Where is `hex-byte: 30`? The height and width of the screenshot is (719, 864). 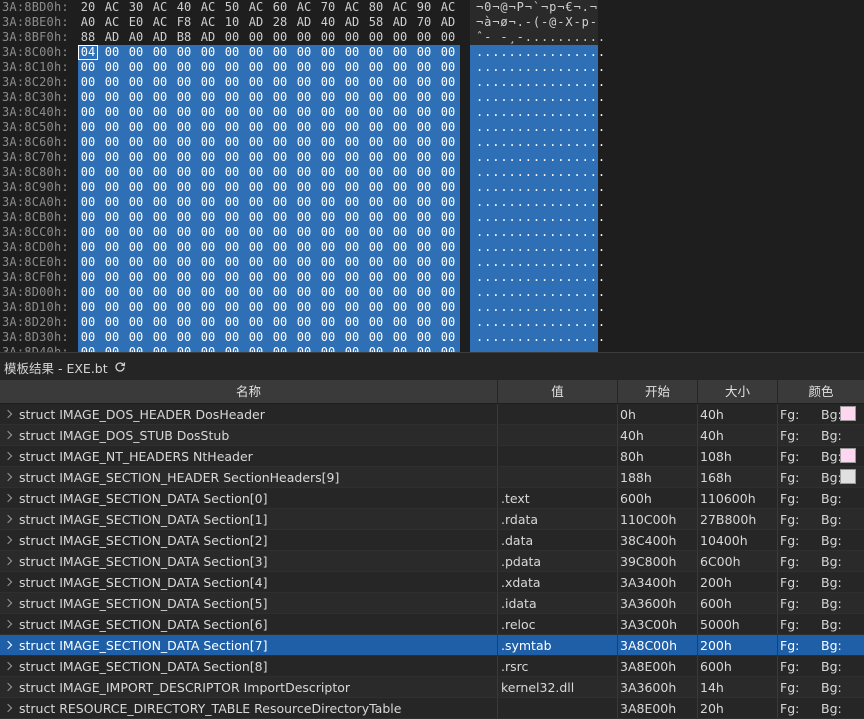 hex-byte: 30 is located at coordinates (136, 7).